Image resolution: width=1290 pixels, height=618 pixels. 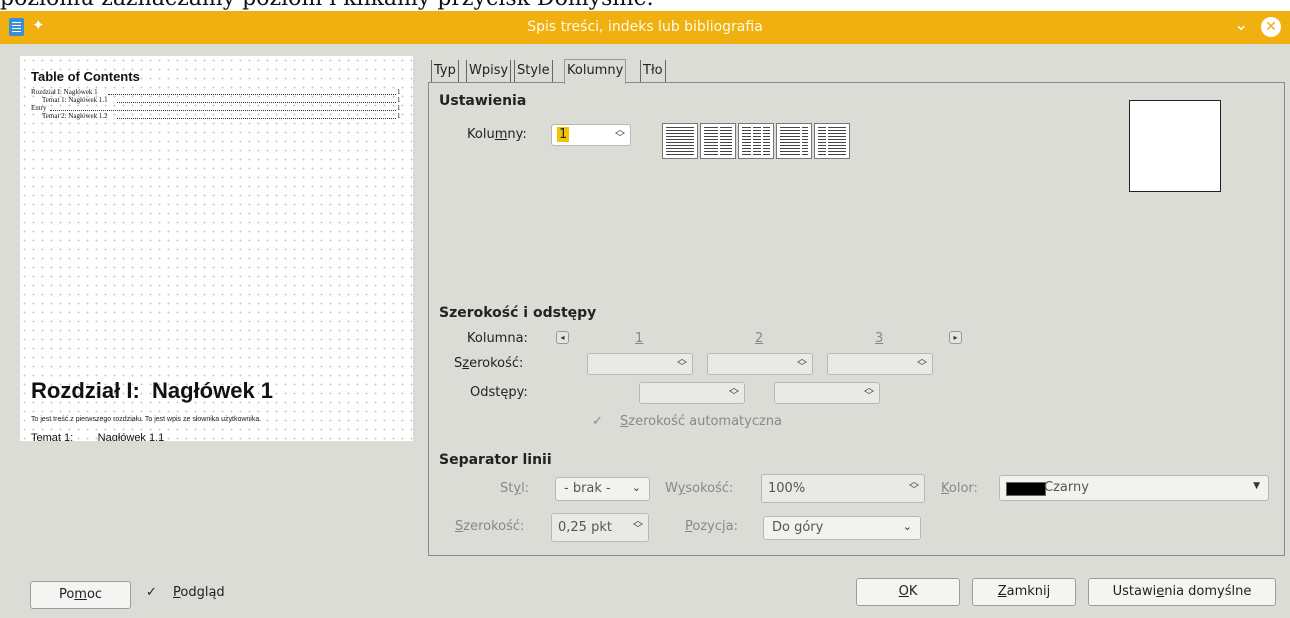 What do you see at coordinates (692, 393) in the screenshot?
I see `spacing-1-stepper: ︿ ﹀` at bounding box center [692, 393].